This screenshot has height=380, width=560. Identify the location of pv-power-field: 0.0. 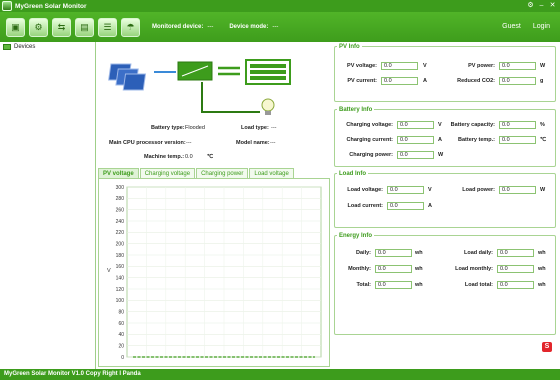
(517, 66).